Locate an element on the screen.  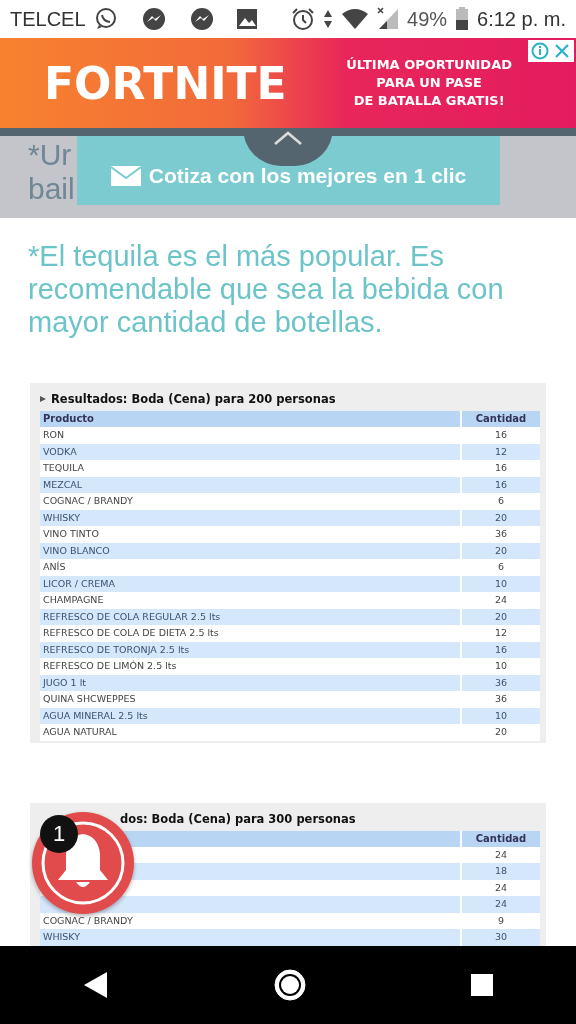
table-cell: VODKA is located at coordinates (250, 451).